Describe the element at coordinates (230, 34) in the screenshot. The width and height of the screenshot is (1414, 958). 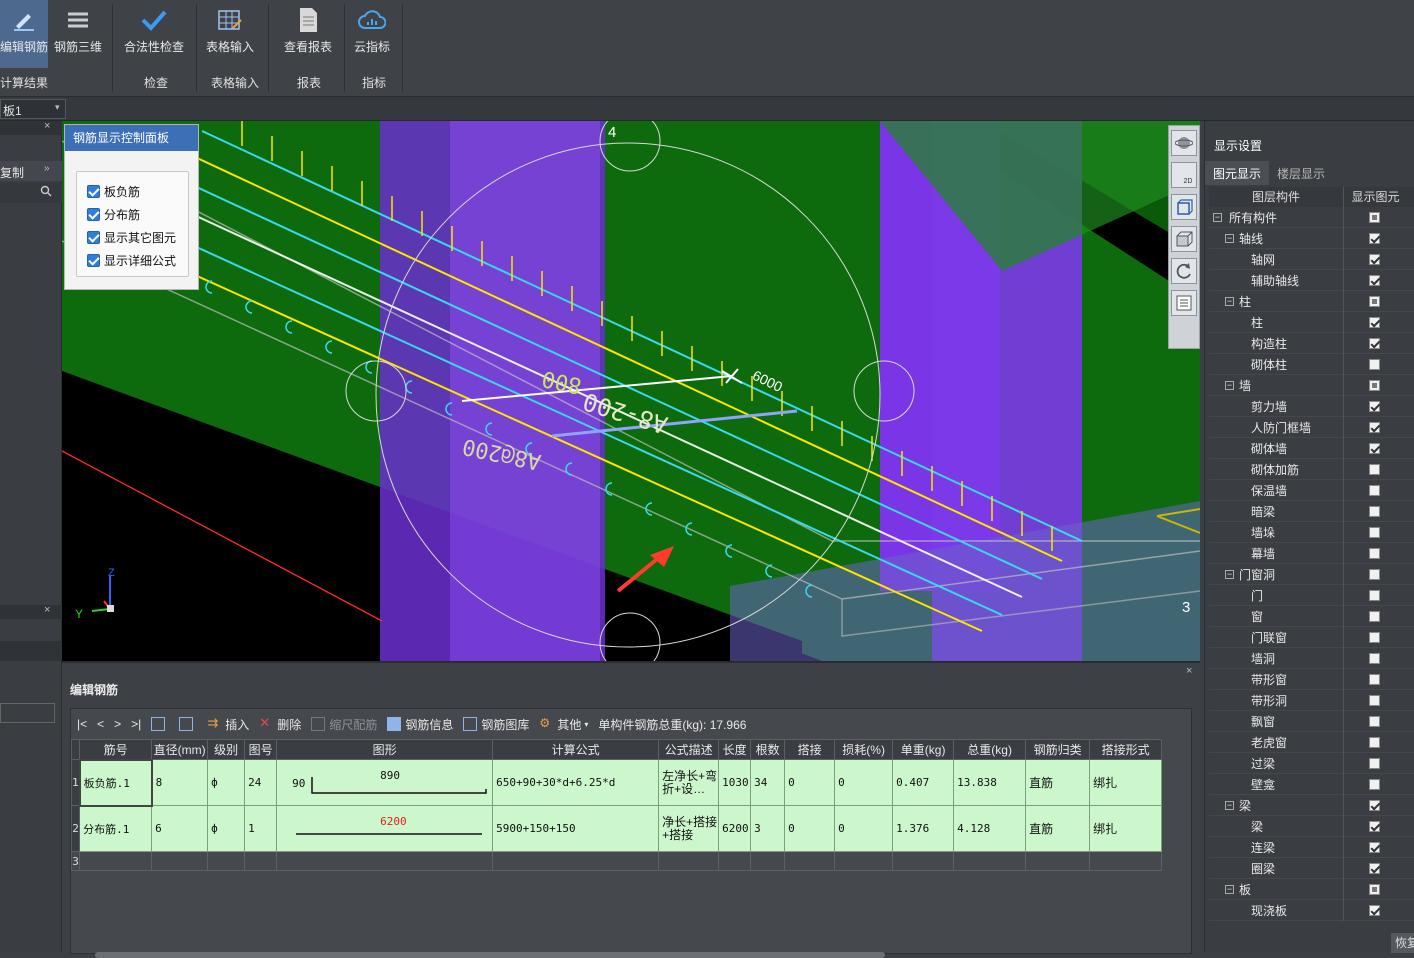
I see `table-input-button: 表格输入` at that location.